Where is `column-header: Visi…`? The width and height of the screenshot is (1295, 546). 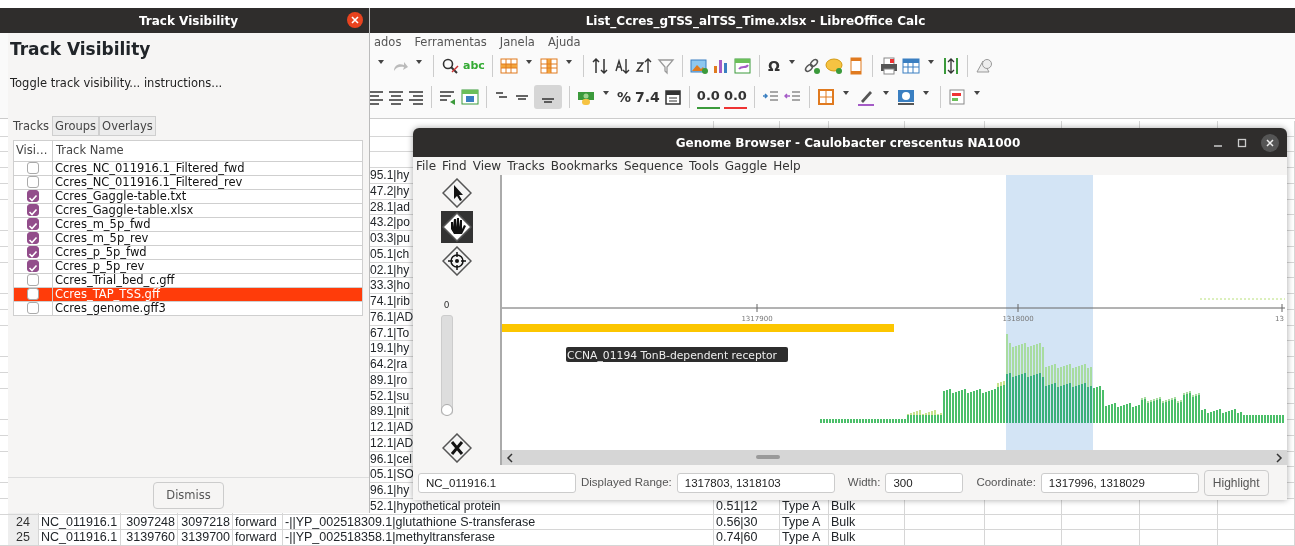
column-header: Visi… is located at coordinates (32, 151).